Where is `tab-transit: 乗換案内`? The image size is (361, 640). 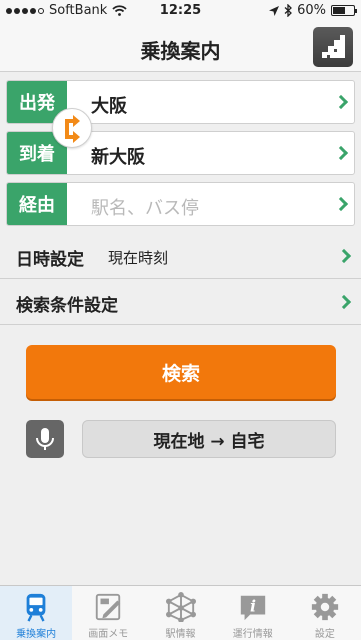
tab-transit: 乗換案内 is located at coordinates (36, 613).